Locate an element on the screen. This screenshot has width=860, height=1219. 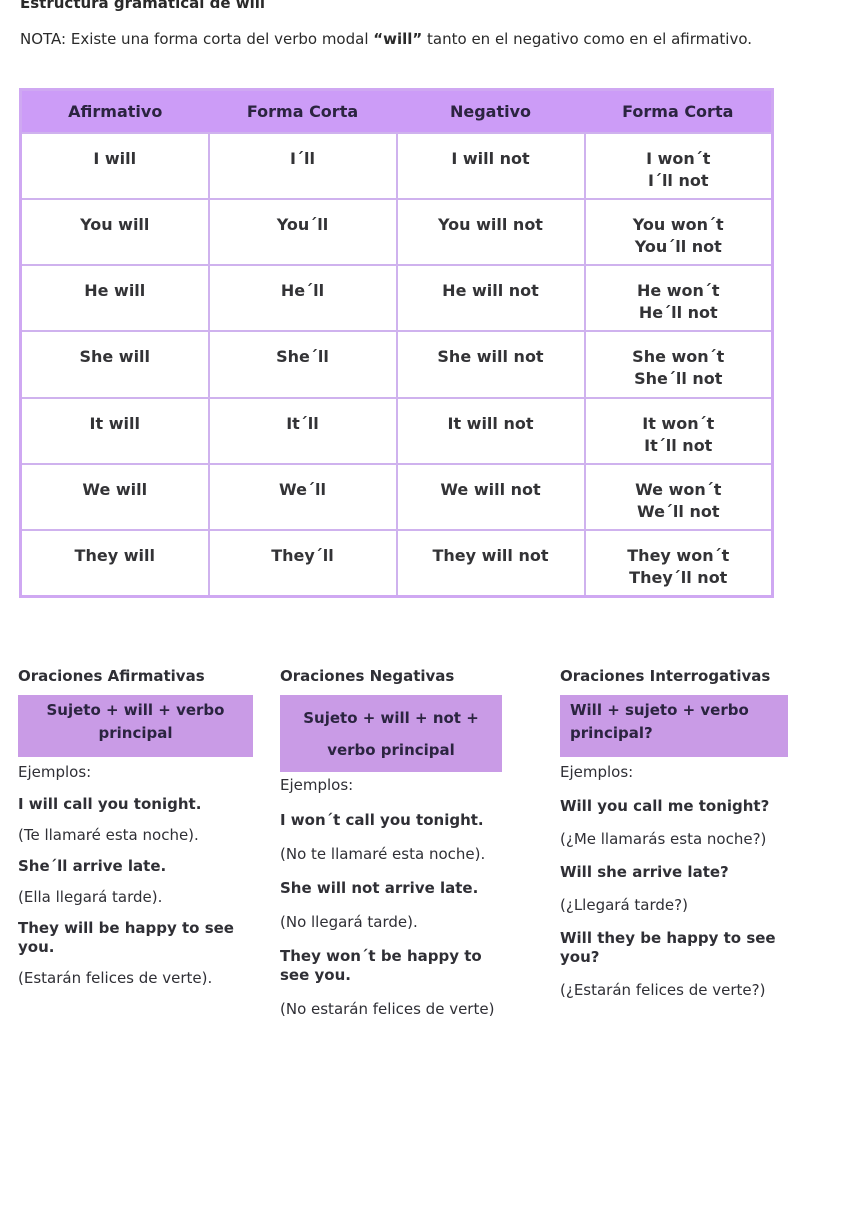
cell-negative: She will not is located at coordinates (490, 364).